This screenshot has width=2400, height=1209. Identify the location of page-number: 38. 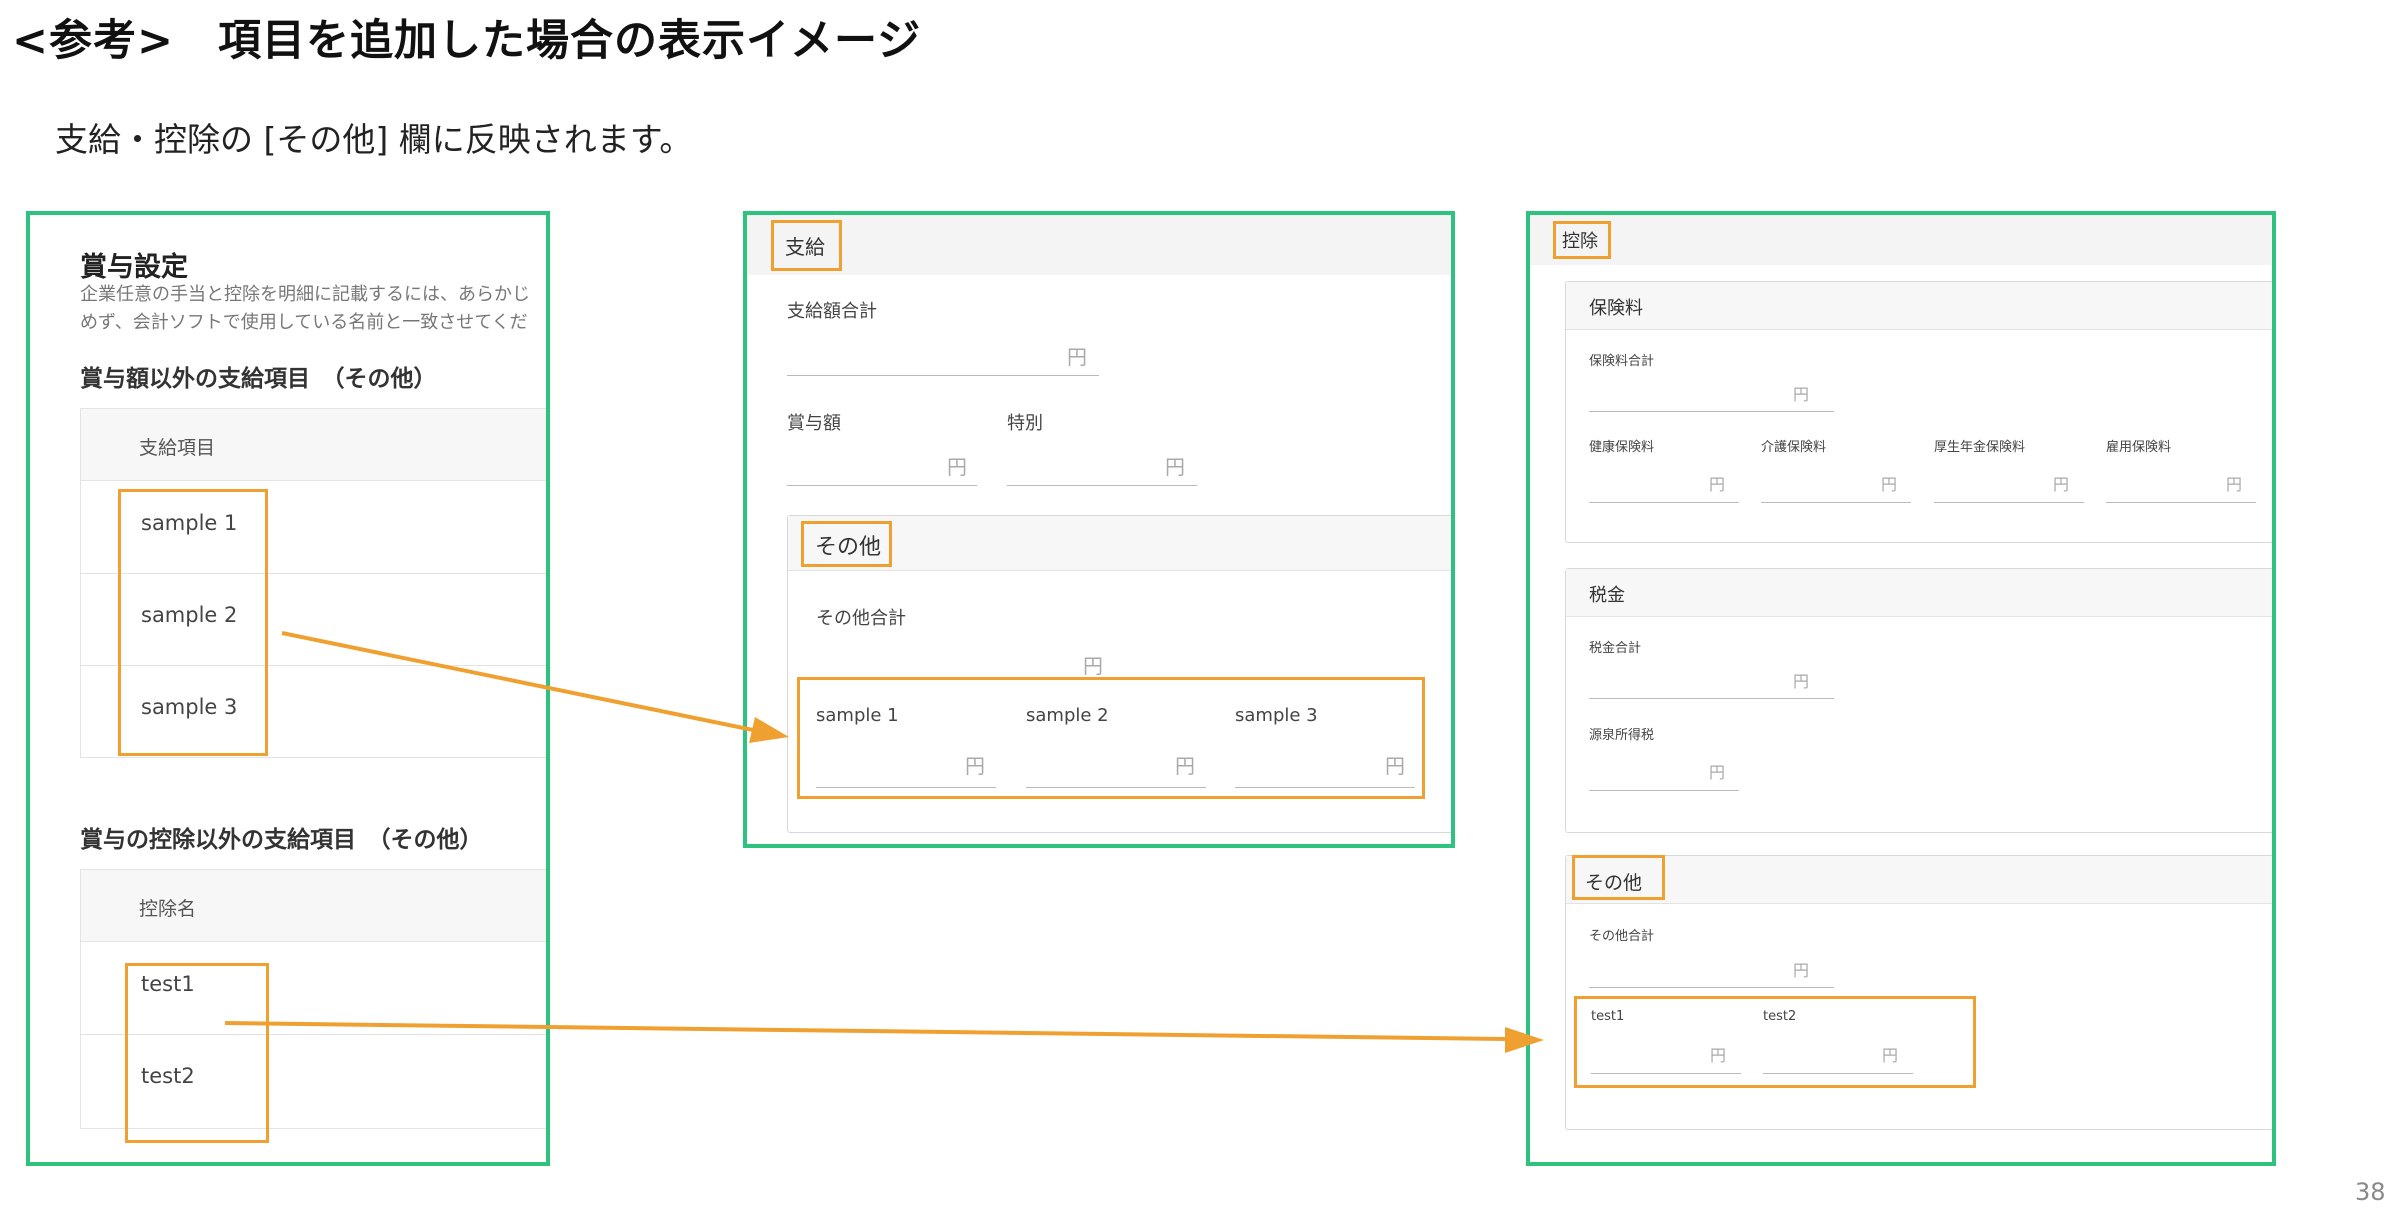
(2370, 1192).